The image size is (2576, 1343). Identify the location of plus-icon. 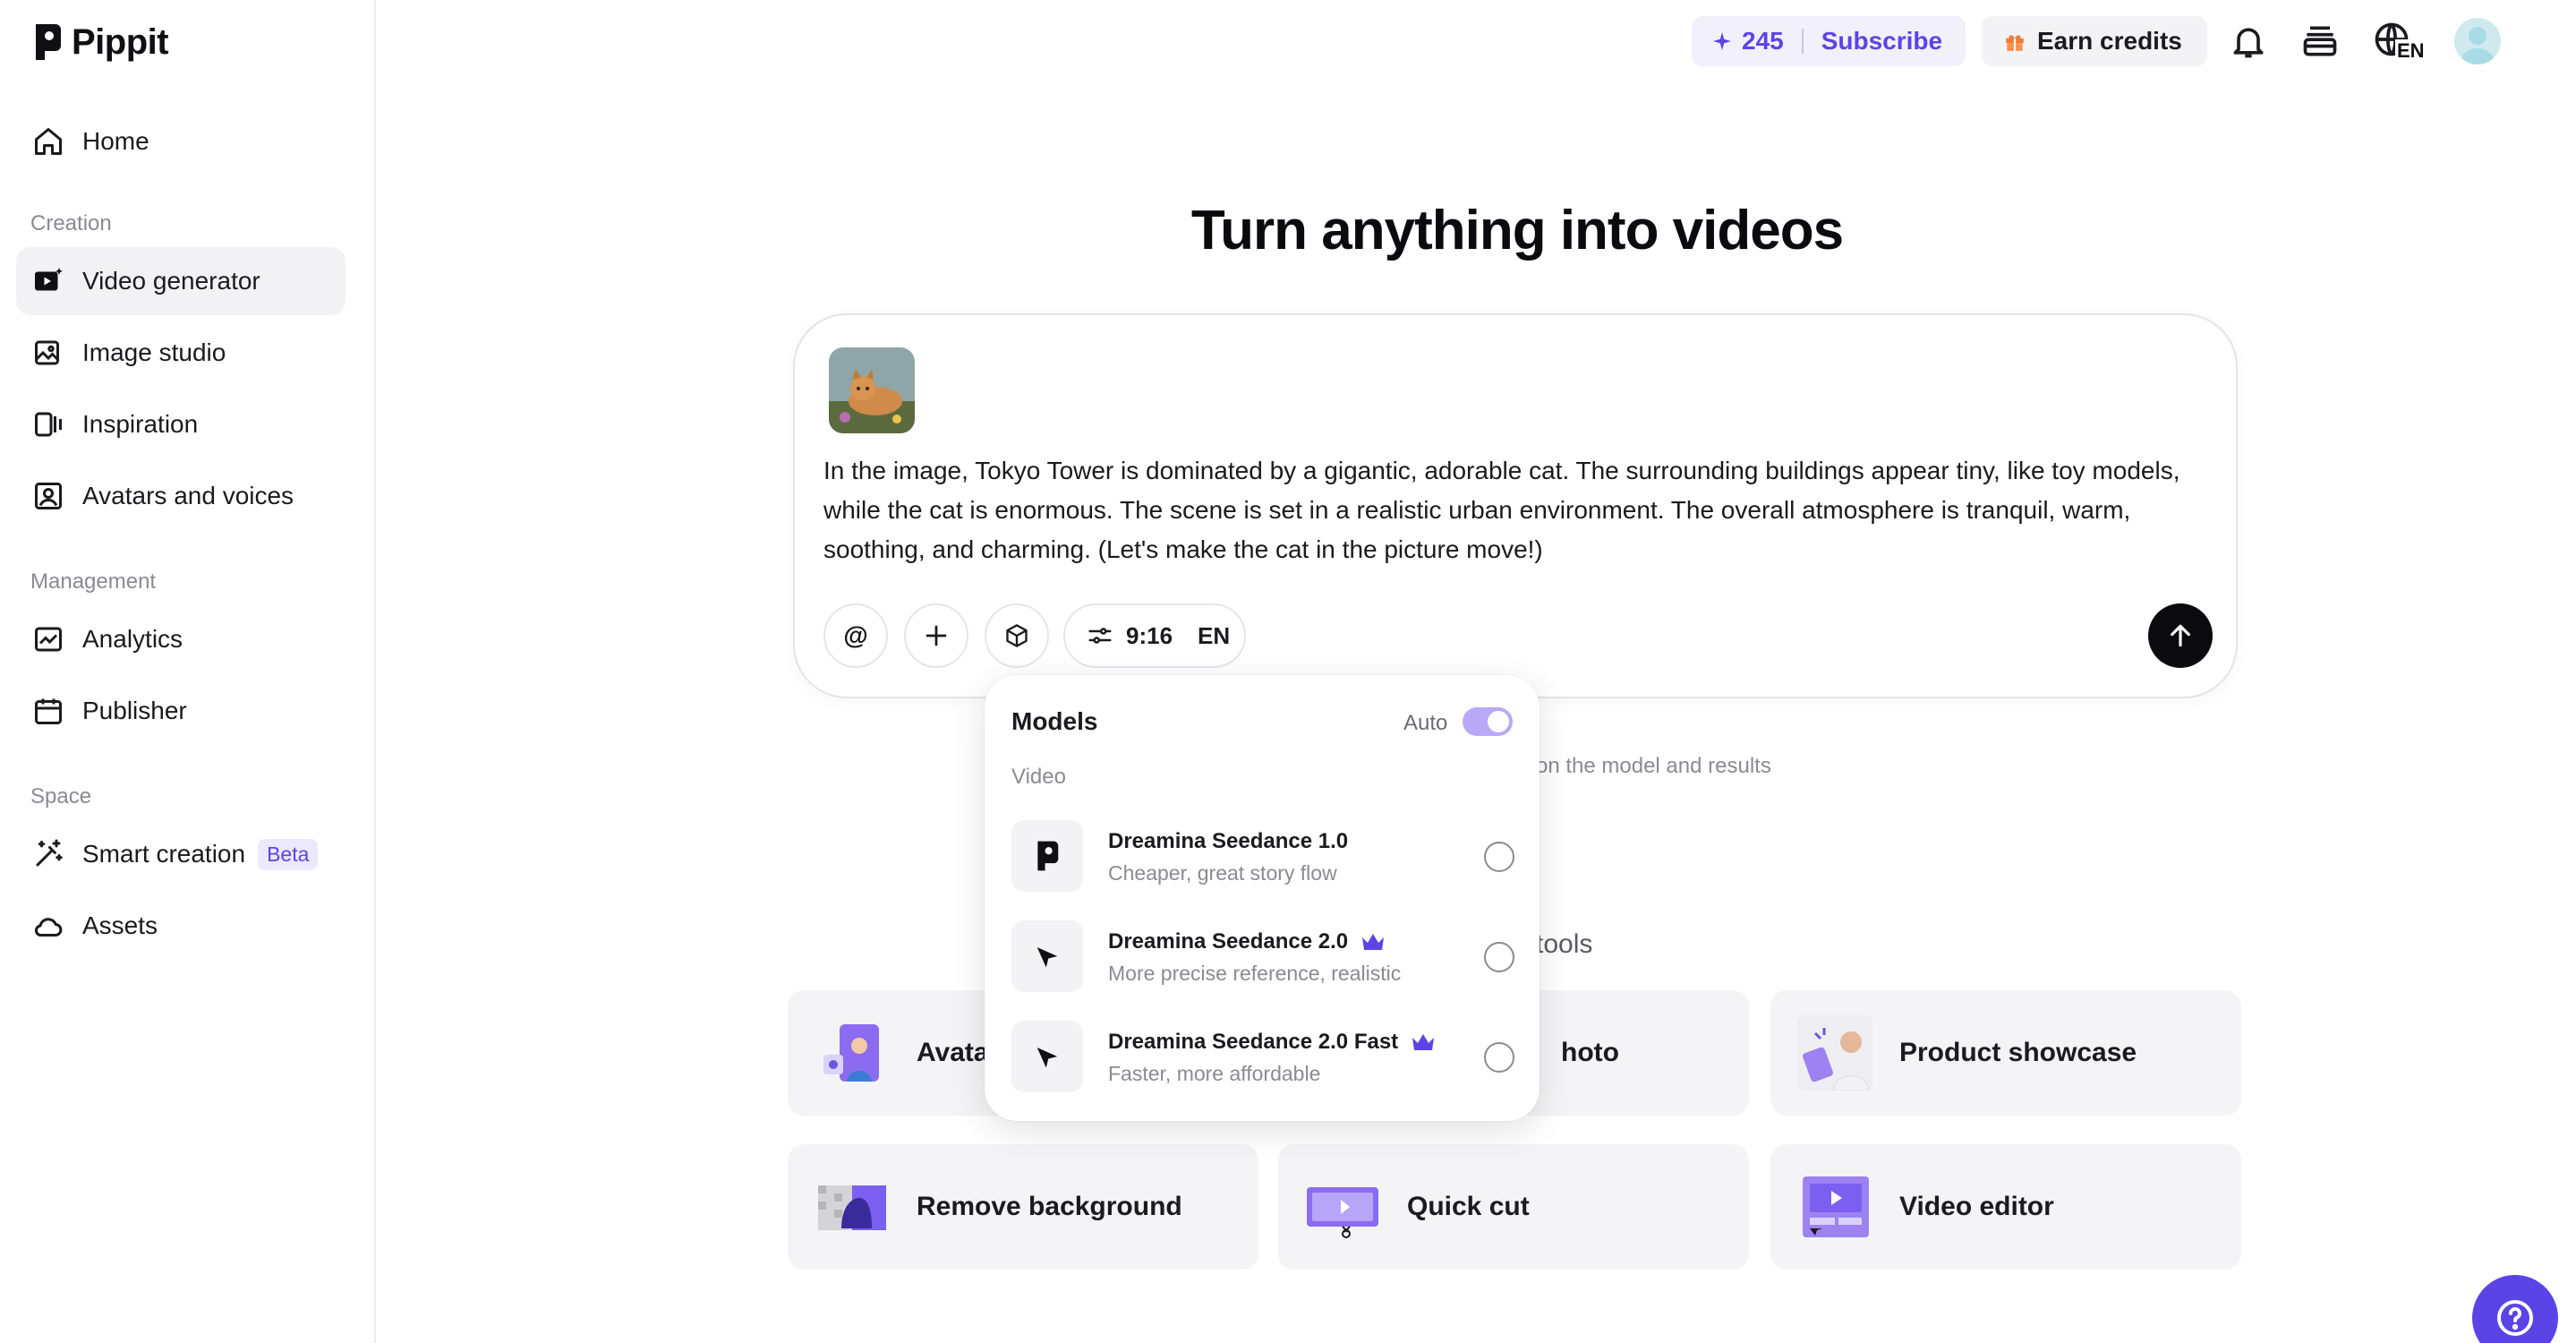
(936, 635).